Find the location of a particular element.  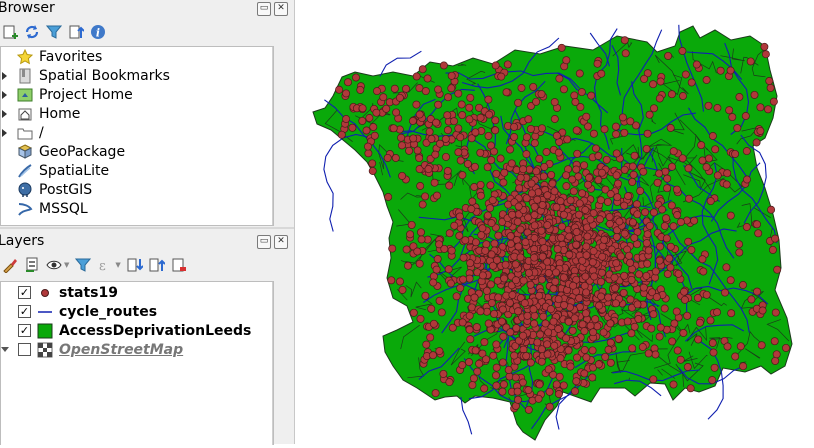

browser-item-project-home: Project Home is located at coordinates (137, 94).